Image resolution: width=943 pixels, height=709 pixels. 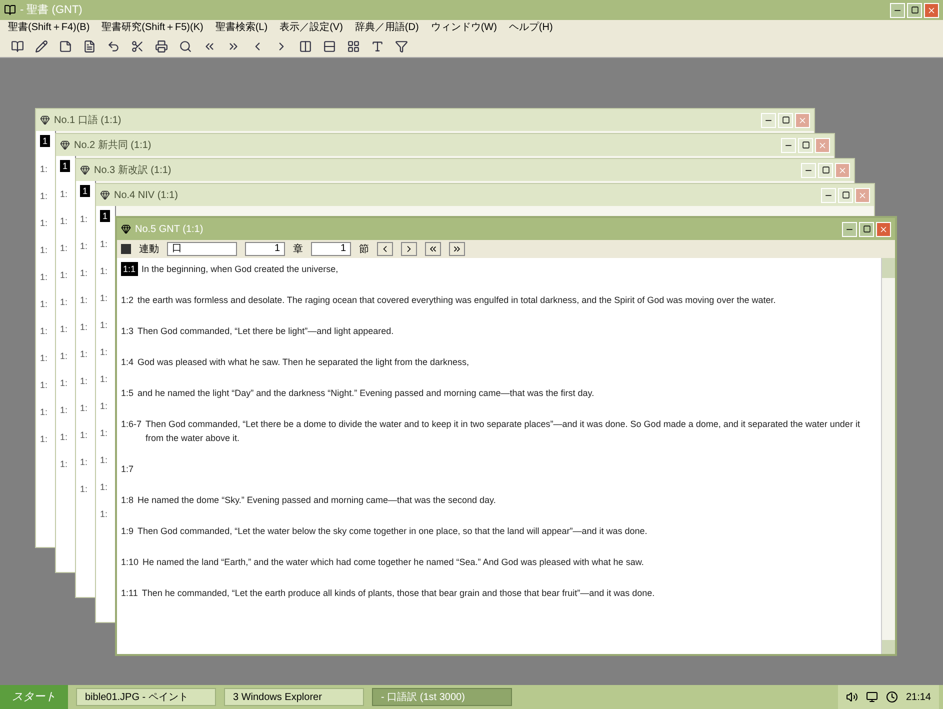 I want to click on sync-checkbox, so click(x=126, y=249).